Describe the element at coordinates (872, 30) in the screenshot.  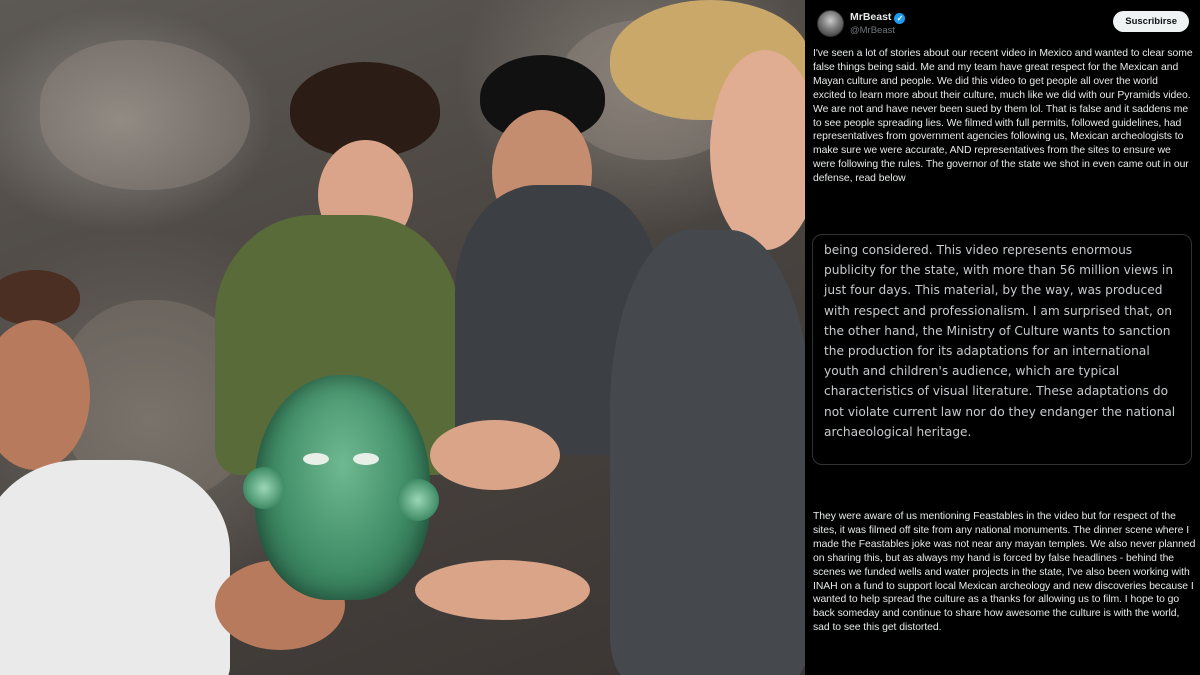
I see `author-handle: @MrBeast` at that location.